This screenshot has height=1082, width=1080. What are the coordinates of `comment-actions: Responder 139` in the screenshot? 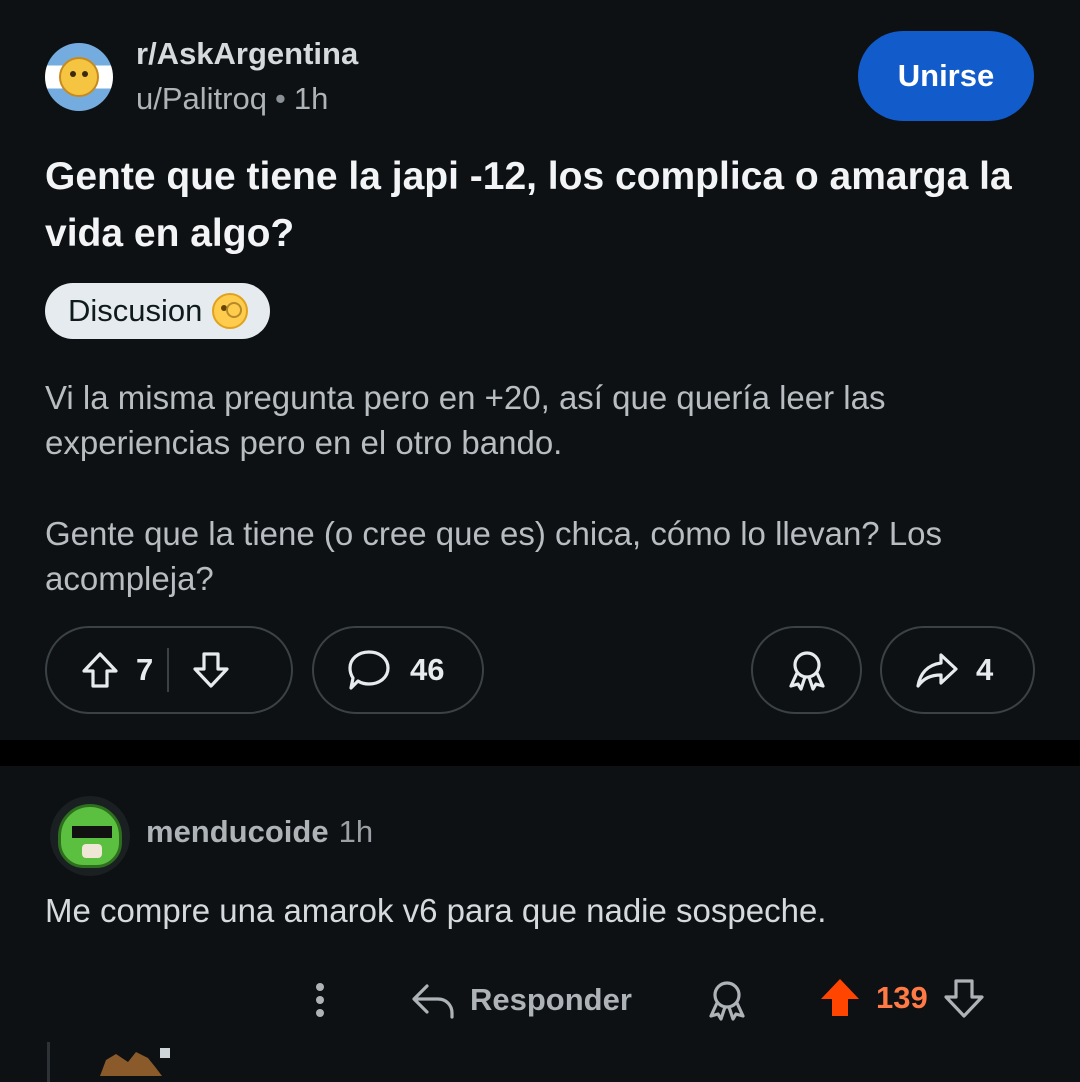 It's located at (540, 1000).